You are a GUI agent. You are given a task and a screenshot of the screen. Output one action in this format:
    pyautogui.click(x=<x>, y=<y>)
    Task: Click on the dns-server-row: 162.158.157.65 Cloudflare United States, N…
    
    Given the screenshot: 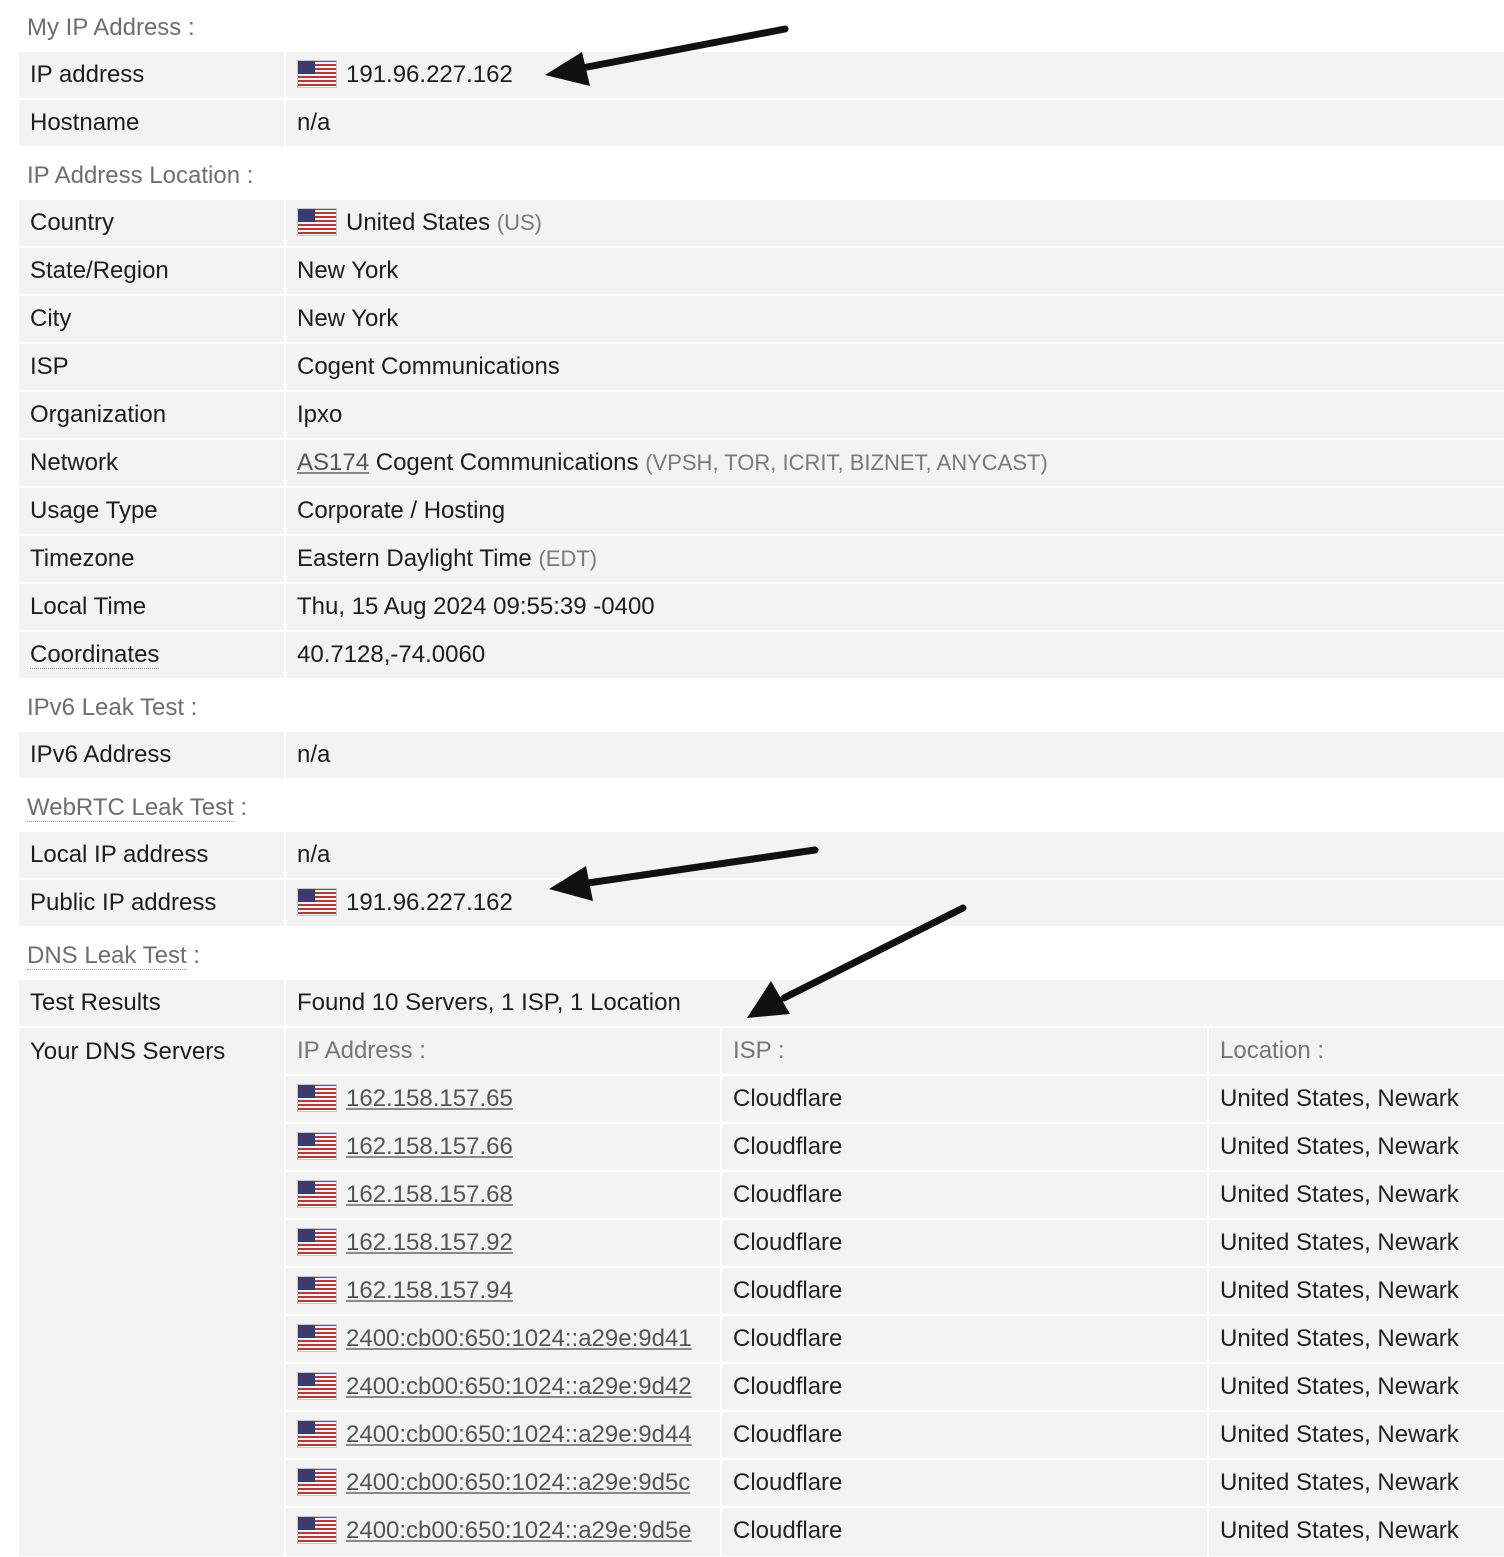 What is the action you would take?
    pyautogui.click(x=895, y=1100)
    